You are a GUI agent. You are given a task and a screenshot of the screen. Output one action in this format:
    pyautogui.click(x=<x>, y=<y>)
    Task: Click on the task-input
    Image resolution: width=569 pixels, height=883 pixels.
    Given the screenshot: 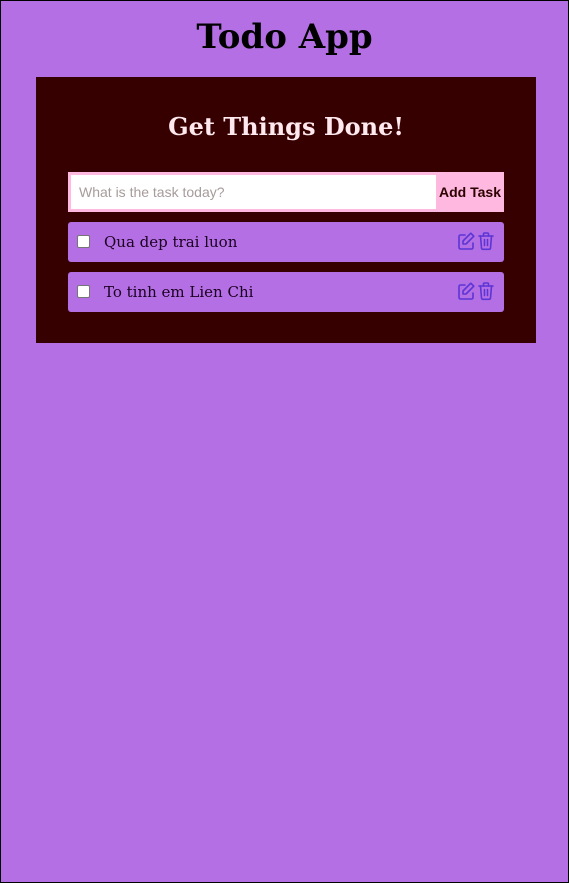 What is the action you would take?
    pyautogui.click(x=252, y=192)
    